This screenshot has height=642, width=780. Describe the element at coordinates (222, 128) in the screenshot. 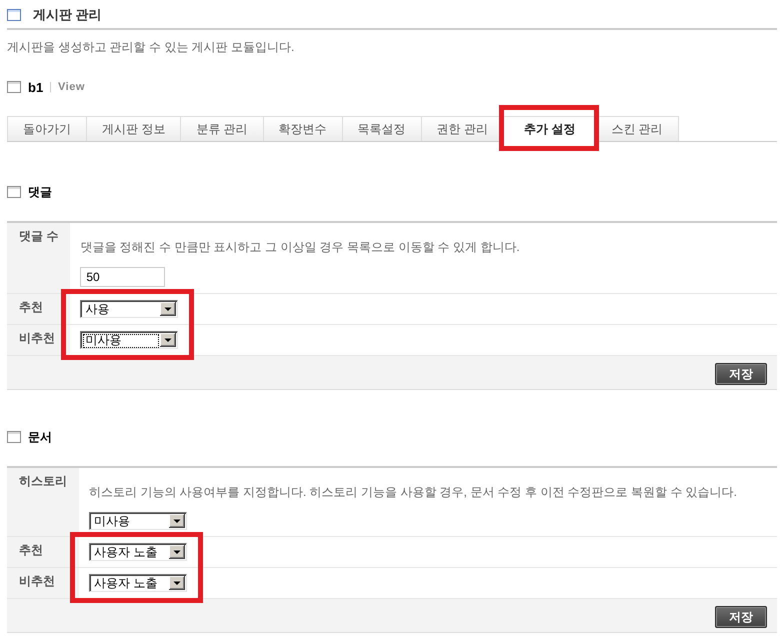

I see `tab: 분류 관리` at that location.